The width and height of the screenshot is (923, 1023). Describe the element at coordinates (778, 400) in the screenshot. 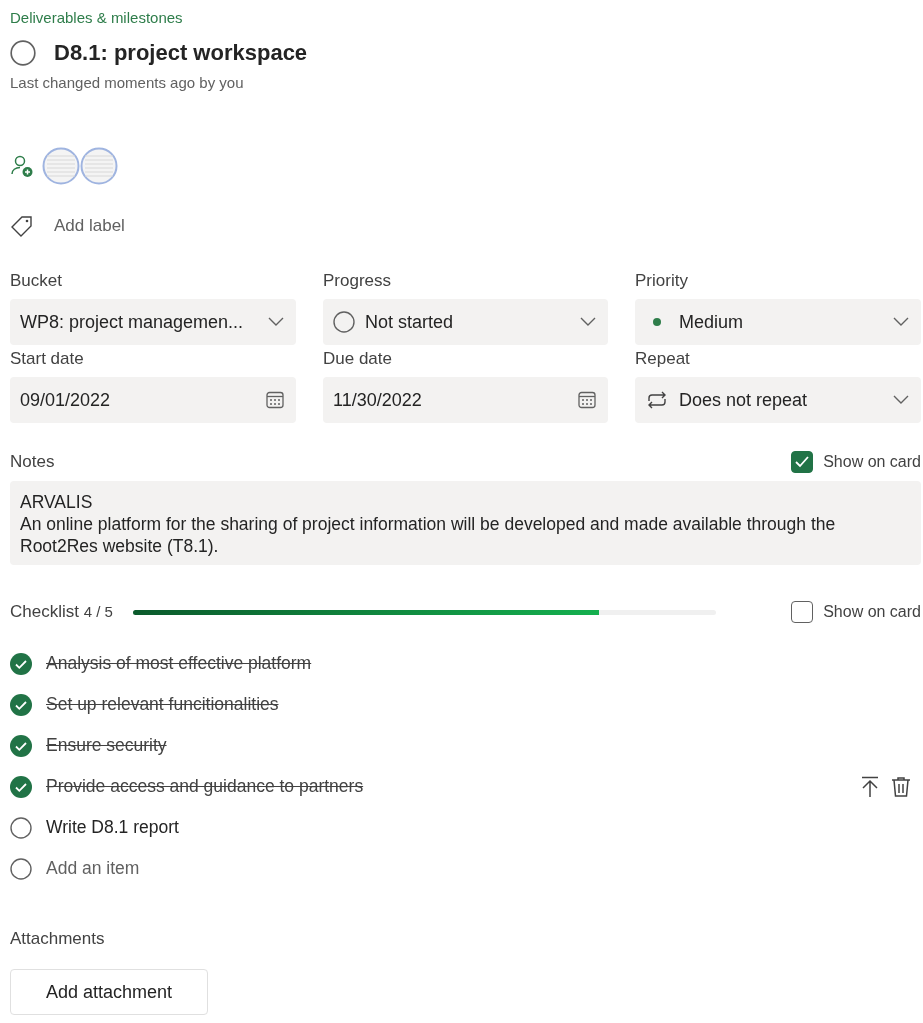

I see `dropdown-field: Does not repeat` at that location.